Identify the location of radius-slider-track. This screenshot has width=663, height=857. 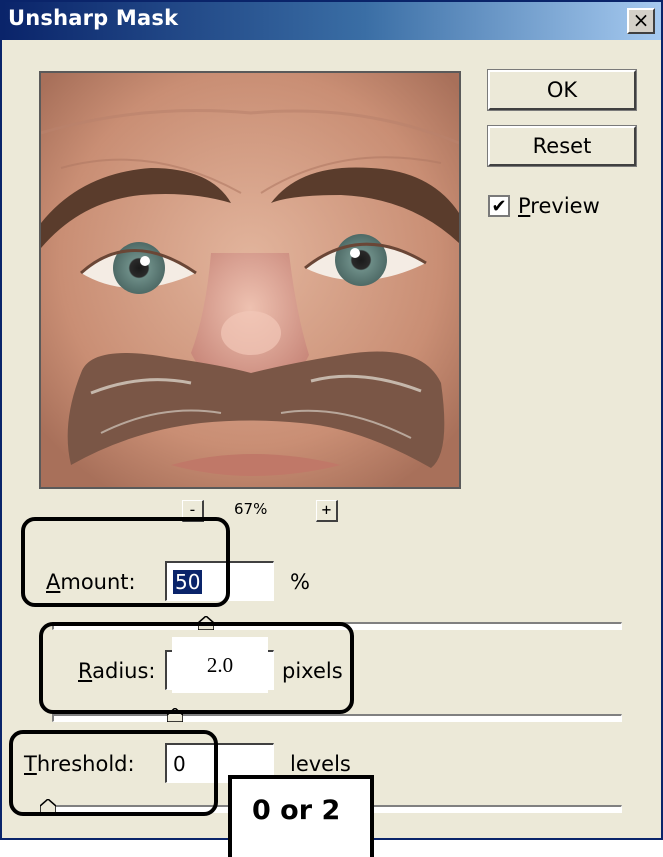
(337, 718).